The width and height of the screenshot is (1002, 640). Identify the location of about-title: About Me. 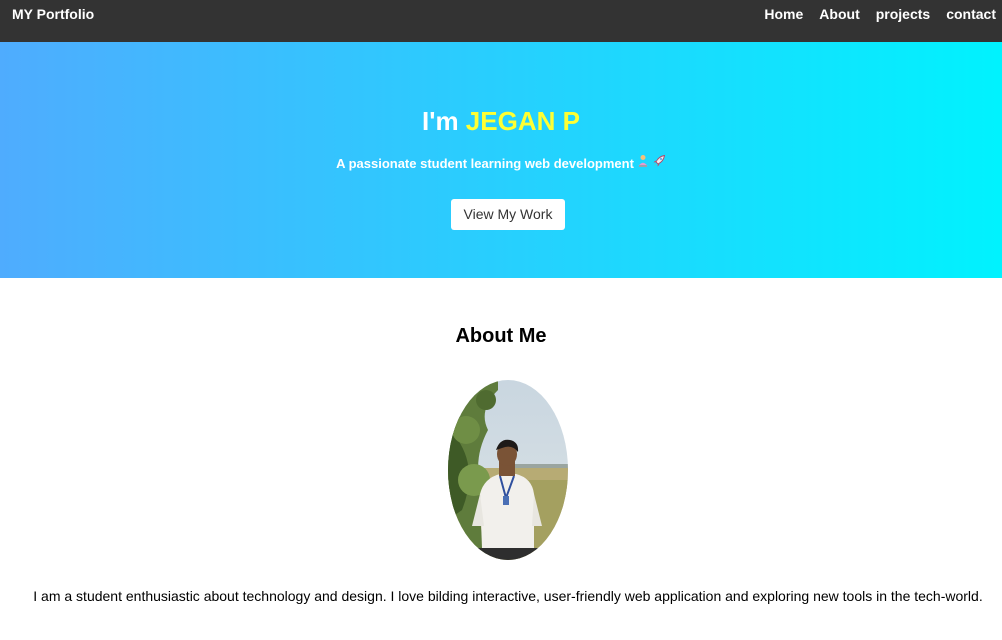
(501, 336).